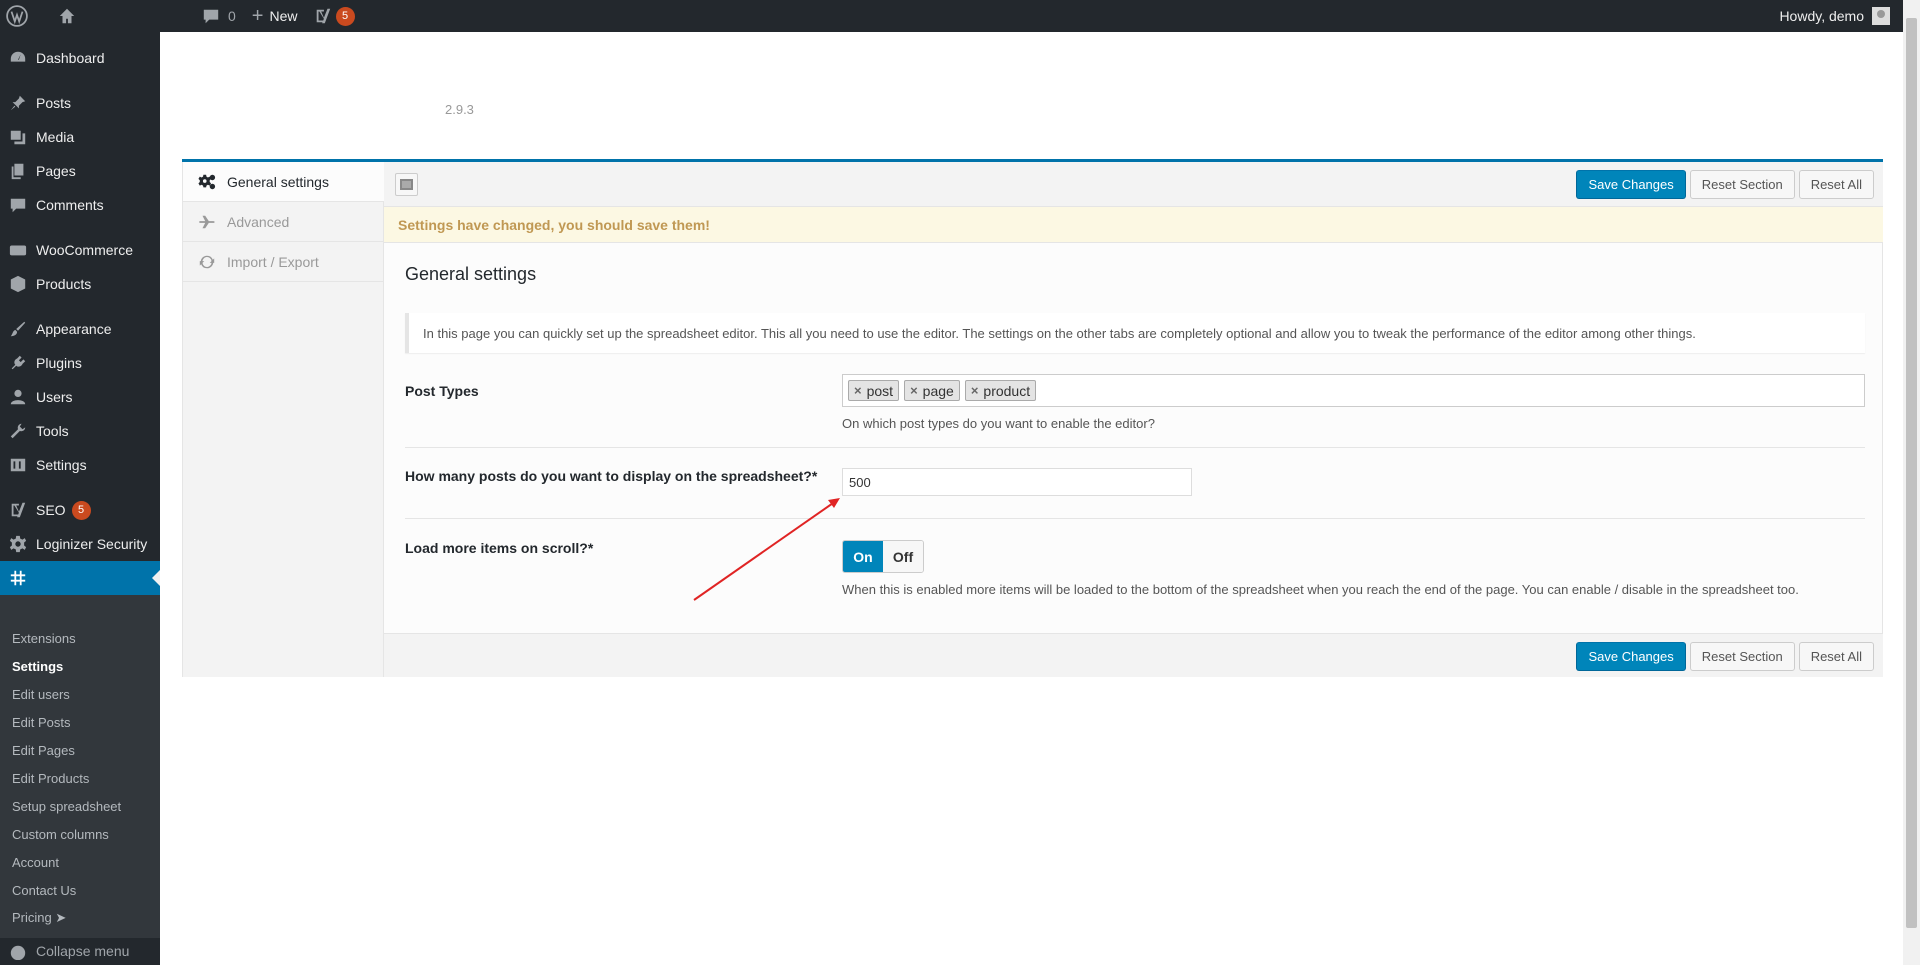 The height and width of the screenshot is (965, 1920). Describe the element at coordinates (283, 222) in the screenshot. I see `tab-advanced: Advanced` at that location.